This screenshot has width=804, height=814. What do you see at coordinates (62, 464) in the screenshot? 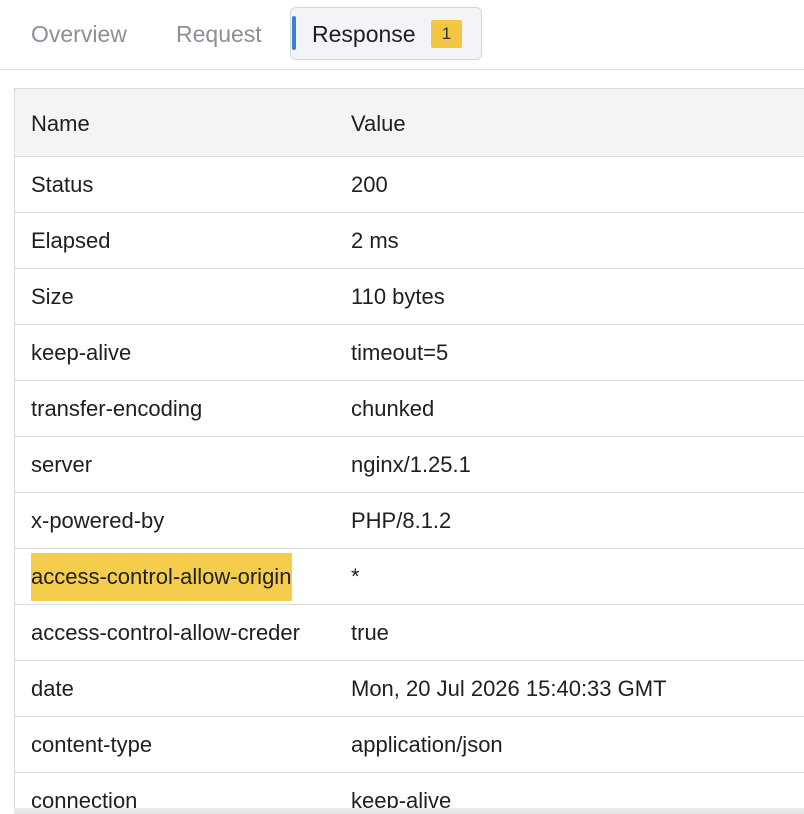
I see `header-name-cell: server` at bounding box center [62, 464].